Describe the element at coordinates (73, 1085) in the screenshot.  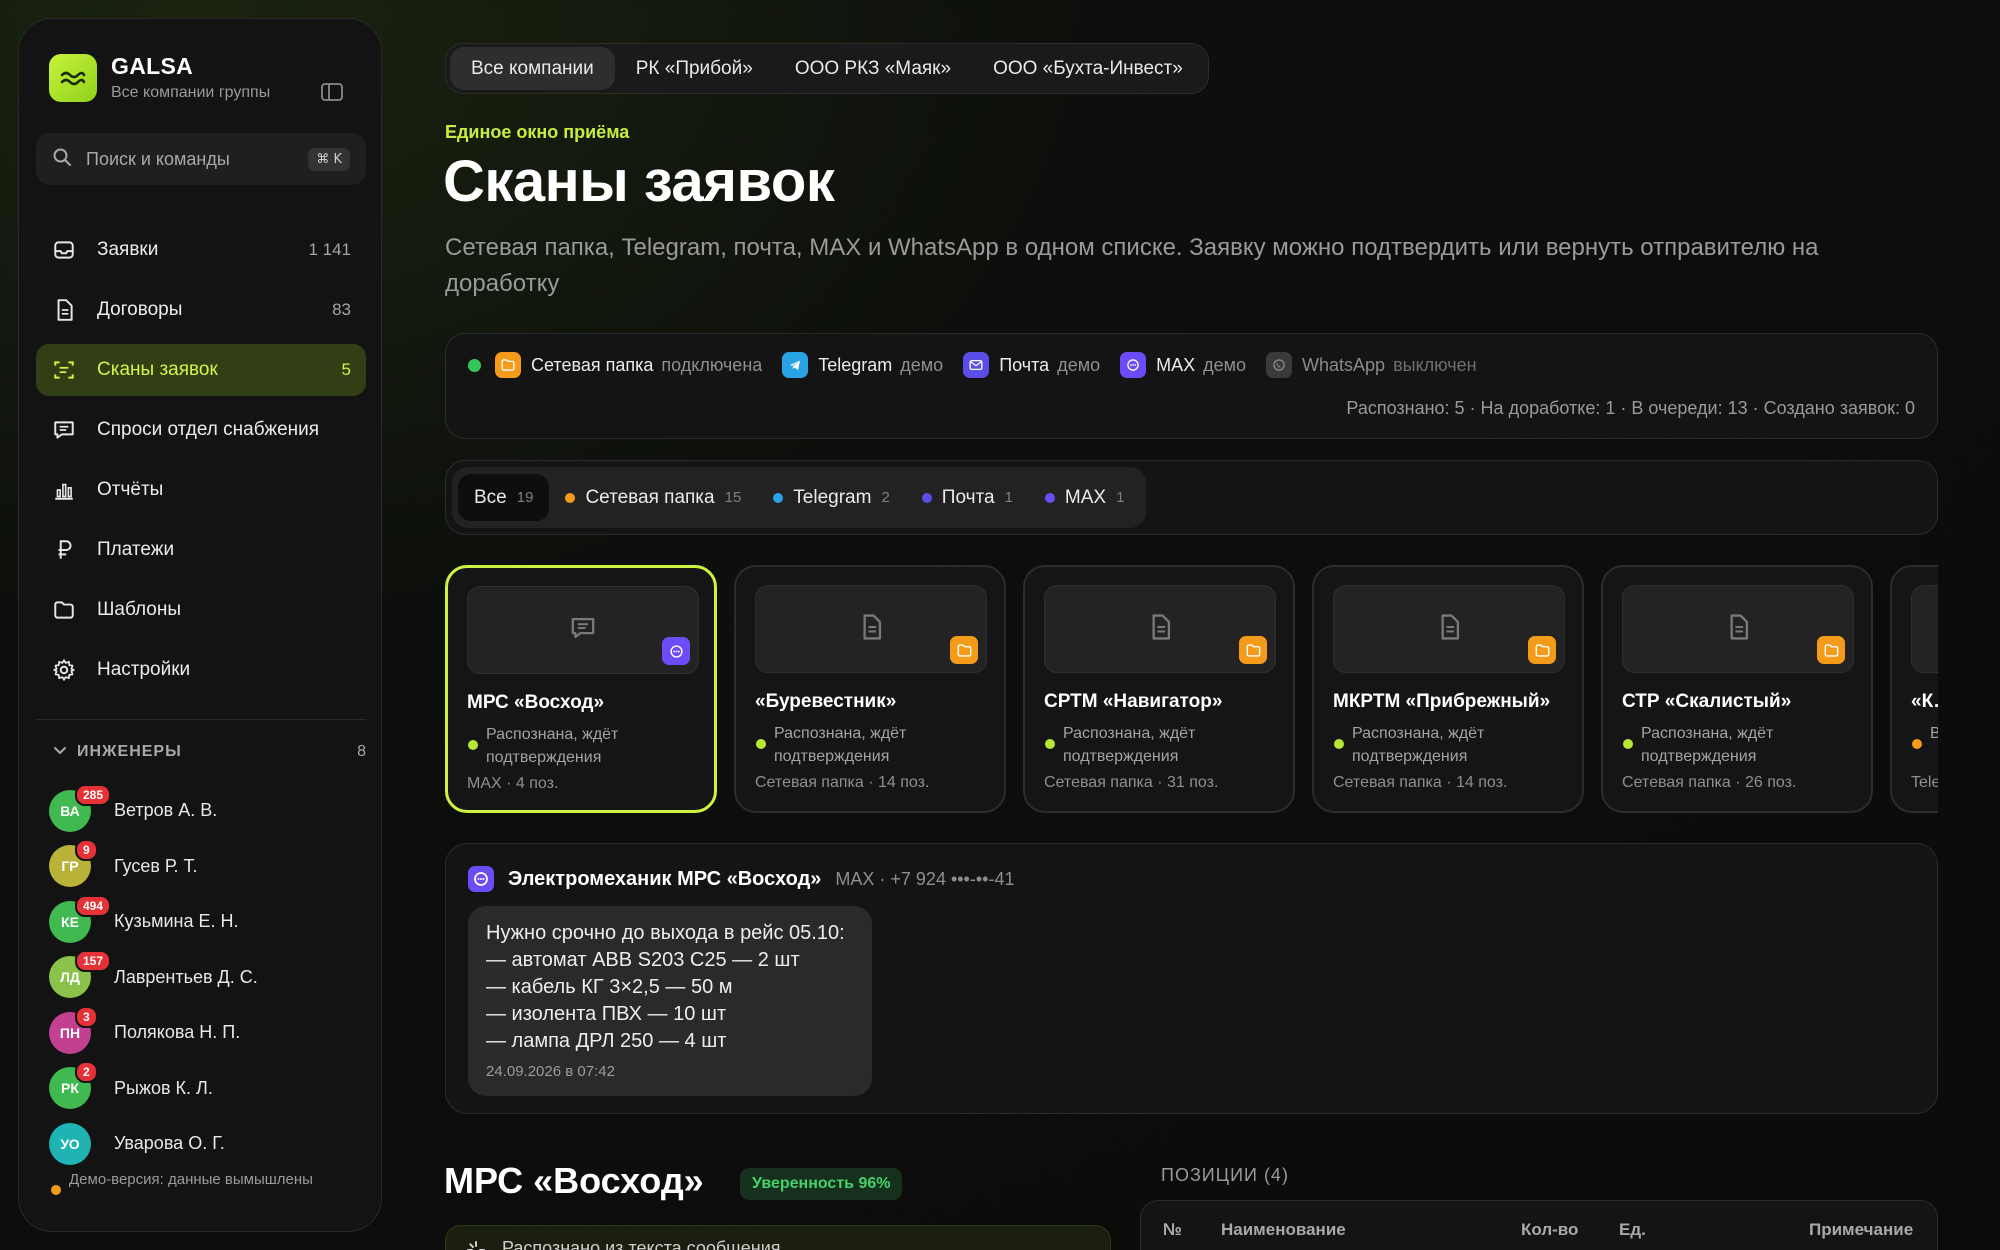
I see `avatar: РК 2` at that location.